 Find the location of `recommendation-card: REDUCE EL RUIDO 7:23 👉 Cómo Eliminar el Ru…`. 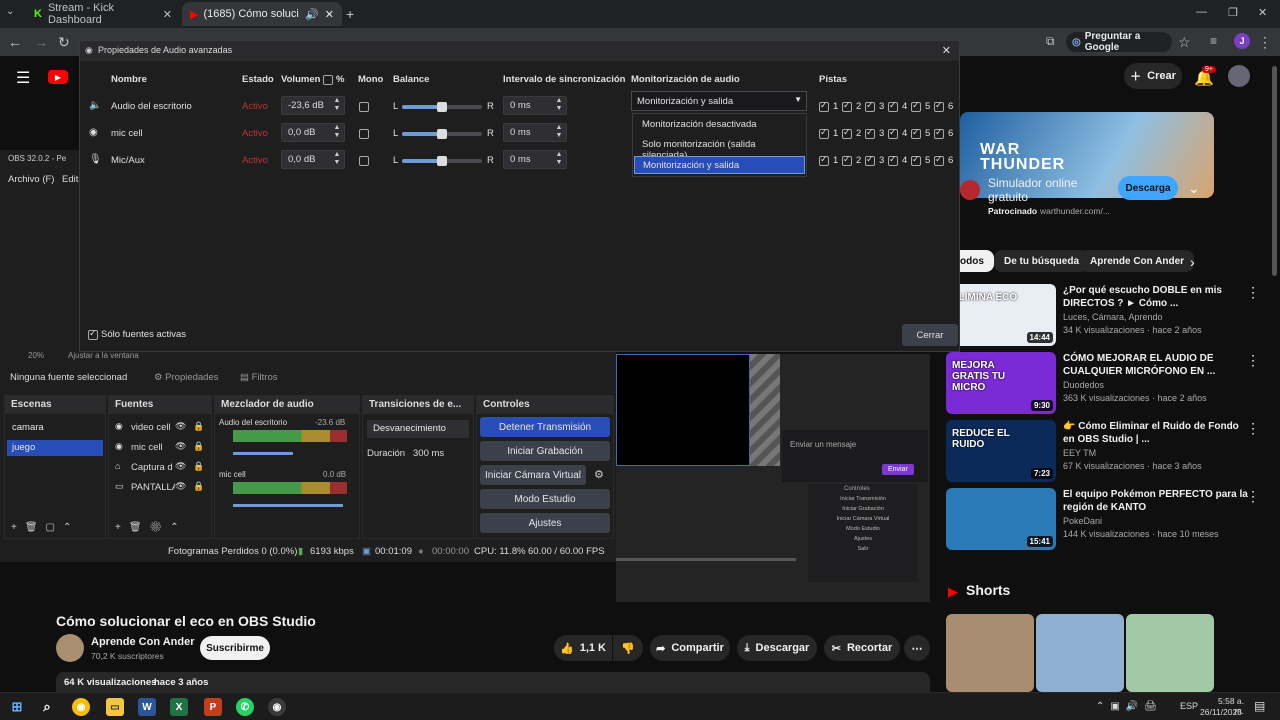

recommendation-card: REDUCE EL RUIDO 7:23 👉 Cómo Eliminar el Ru… is located at coordinates (1105, 451).